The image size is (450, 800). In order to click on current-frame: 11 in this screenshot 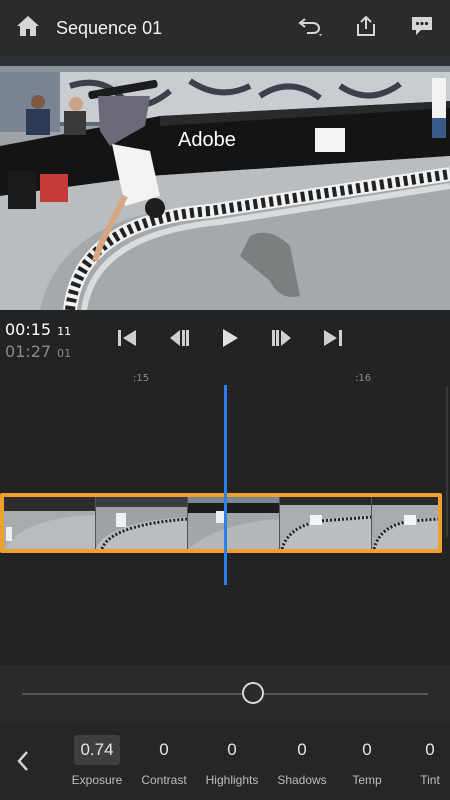, I will do `click(64, 331)`.